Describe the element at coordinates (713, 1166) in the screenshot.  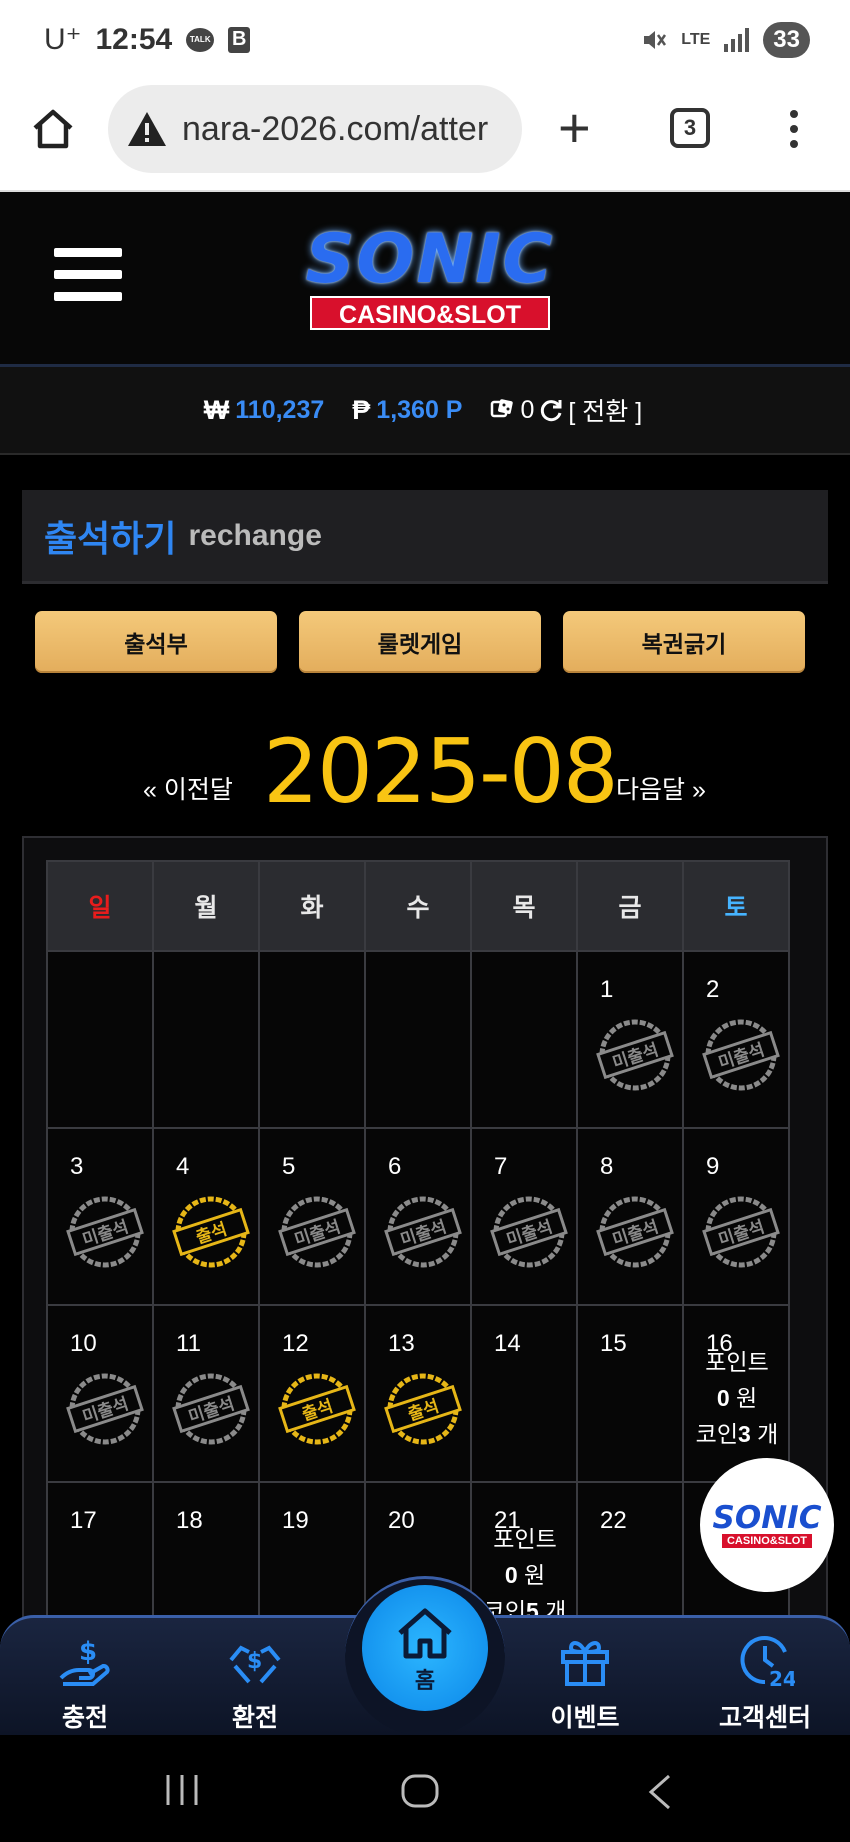
I see `day-number: 9` at that location.